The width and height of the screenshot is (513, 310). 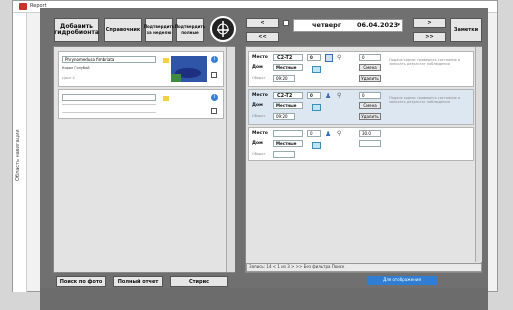 I want to click on person-icon, so click(x=329, y=58).